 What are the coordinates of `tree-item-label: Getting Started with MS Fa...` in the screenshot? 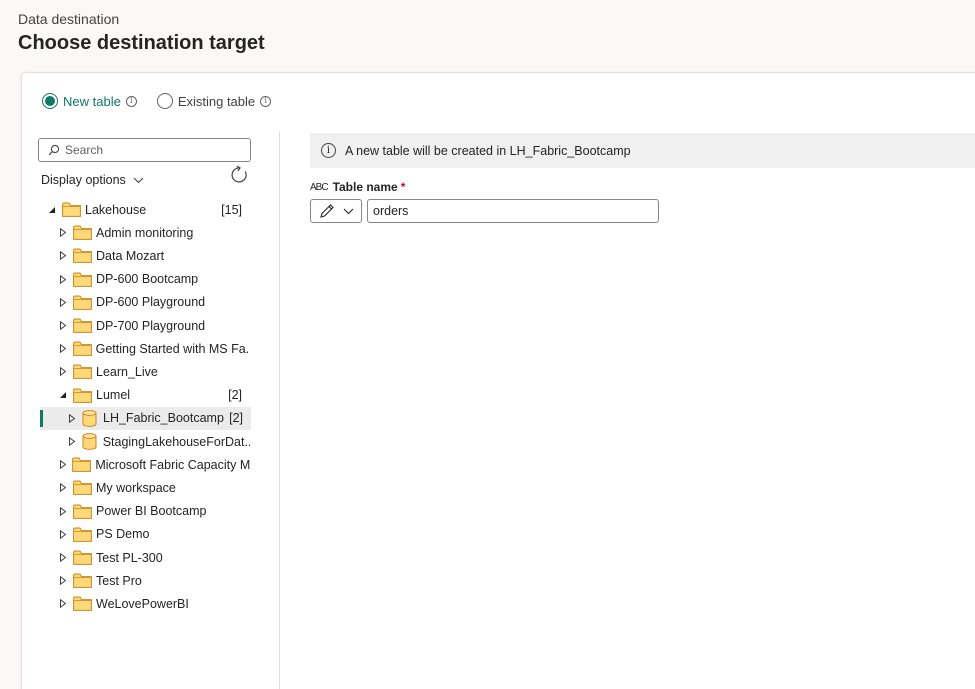 It's located at (172, 348).